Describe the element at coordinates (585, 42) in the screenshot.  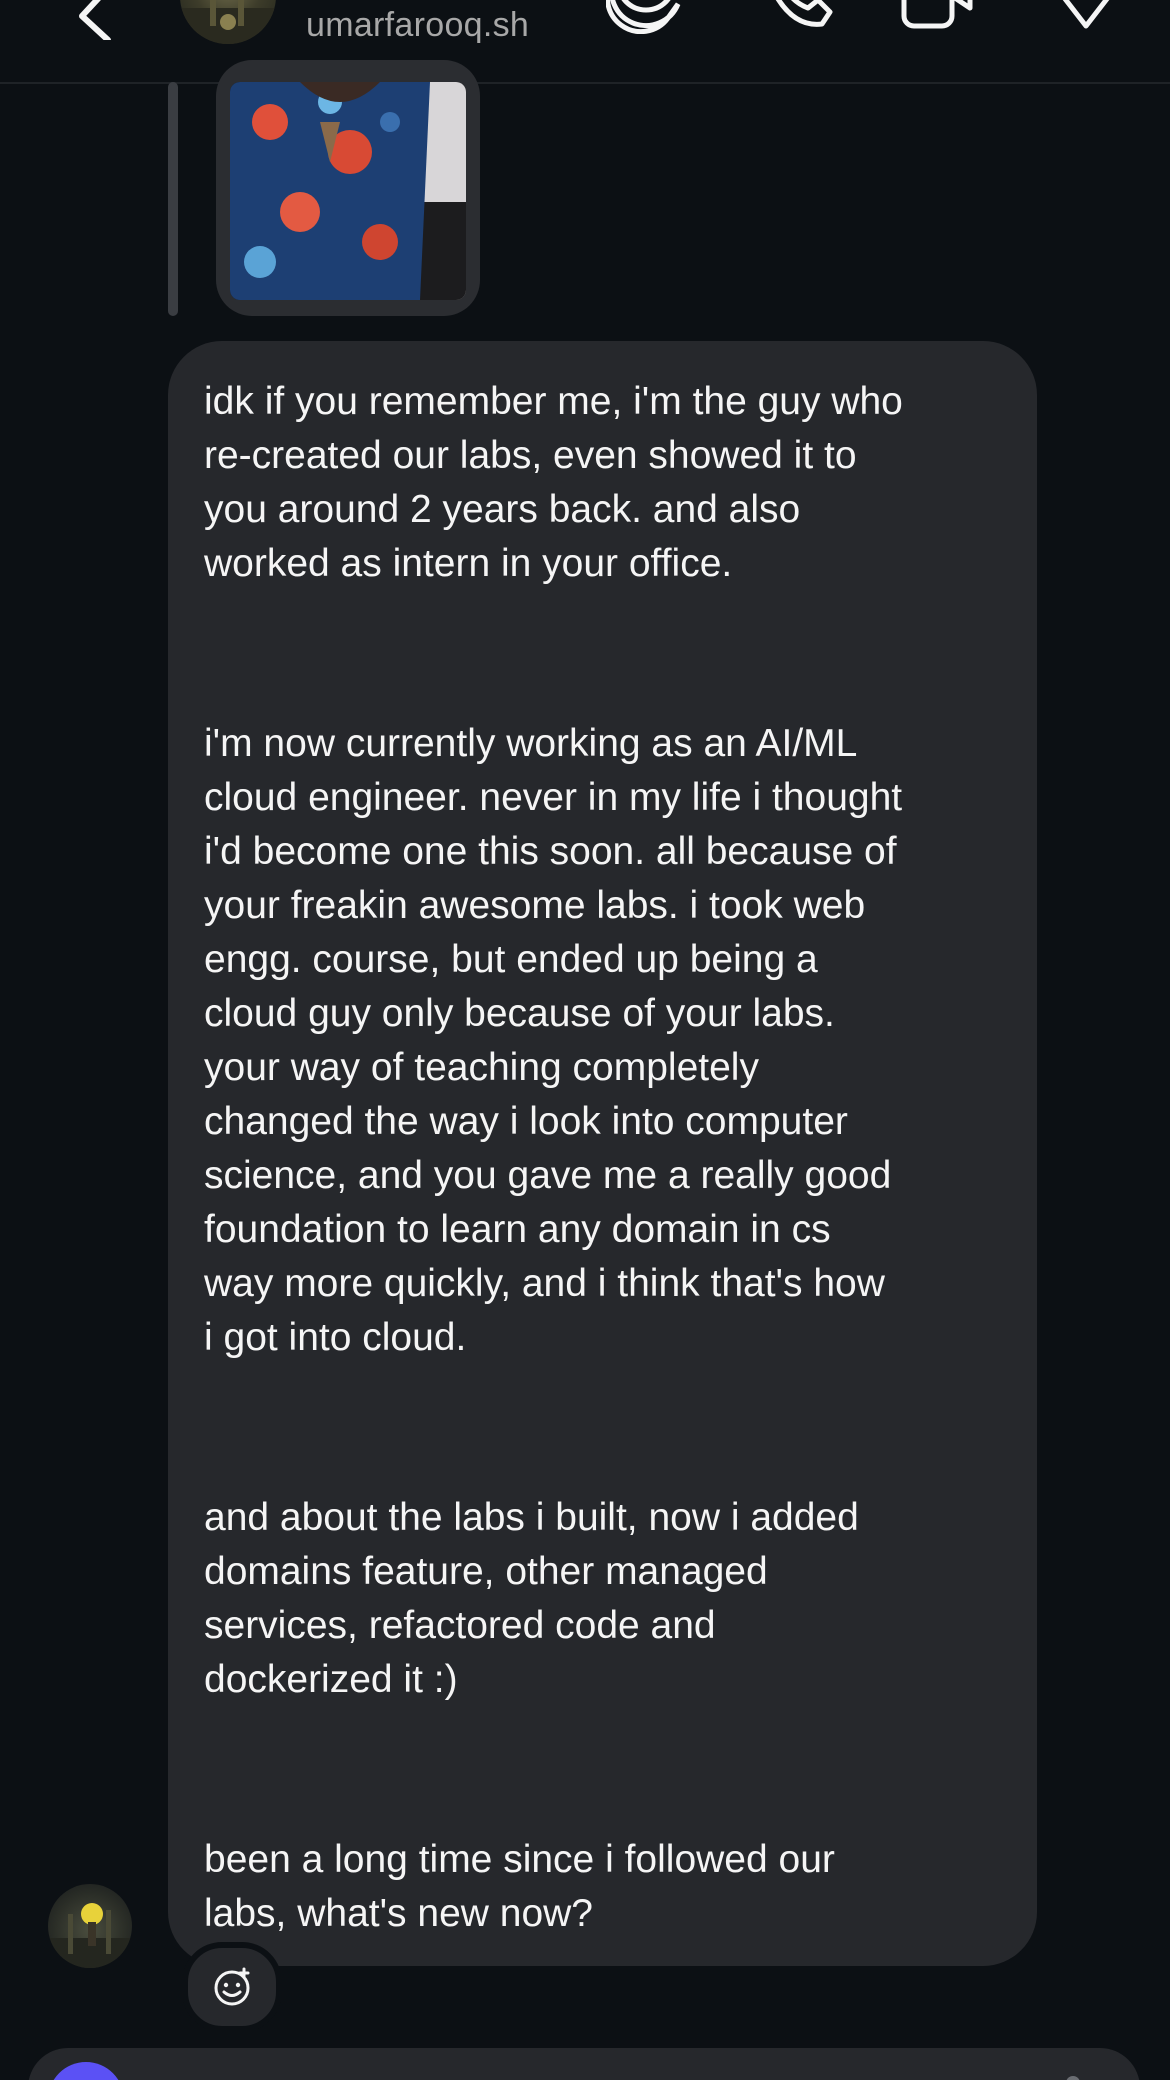
I see `conversation-header: umarfarooq.sh` at that location.